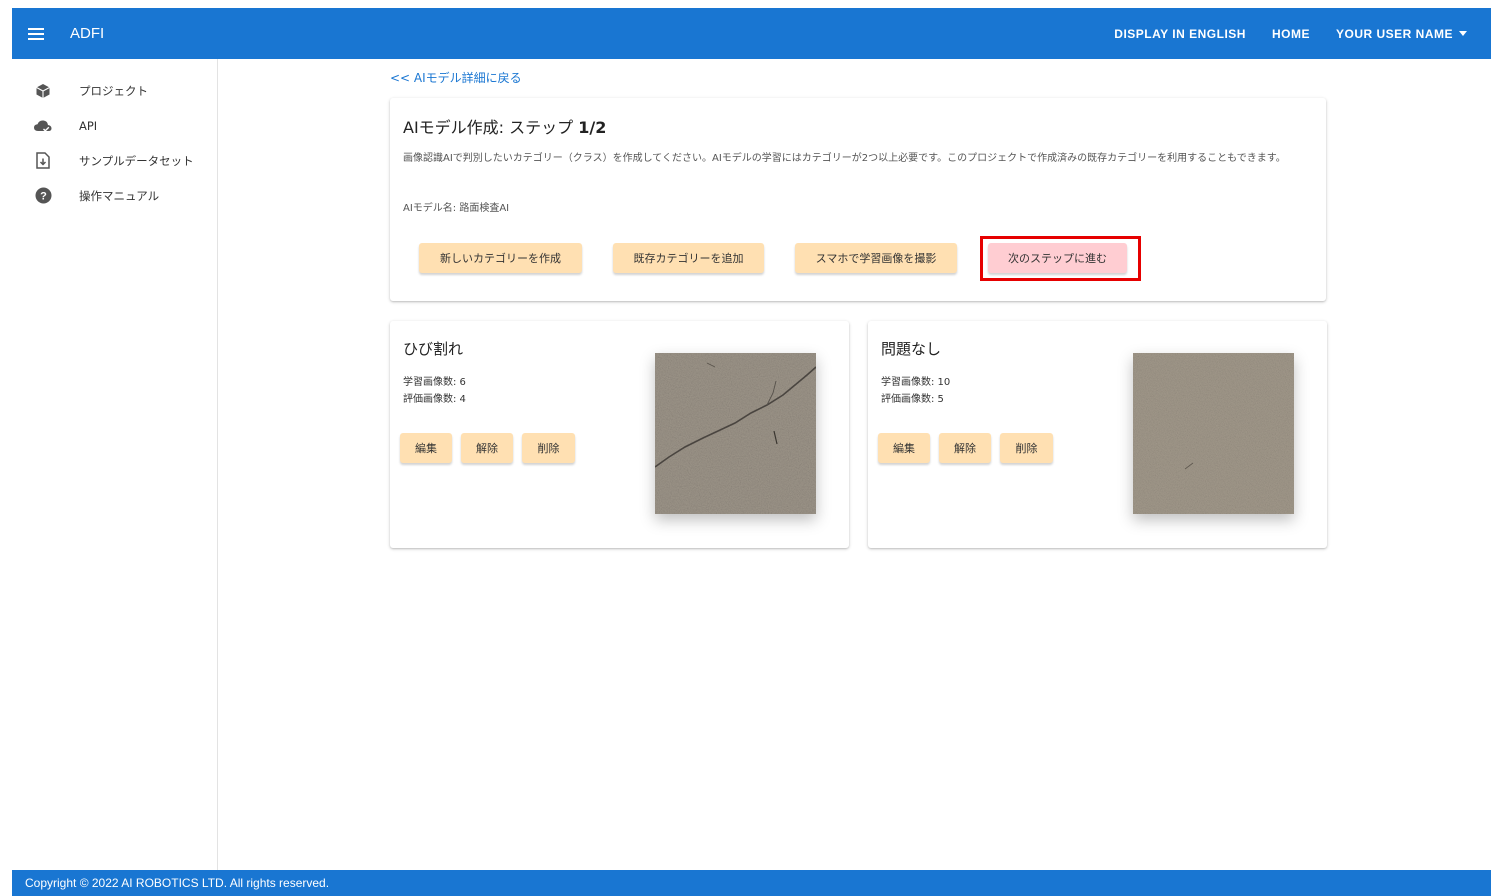  I want to click on user-menu-button: YOUR USER NAME, so click(1407, 33).